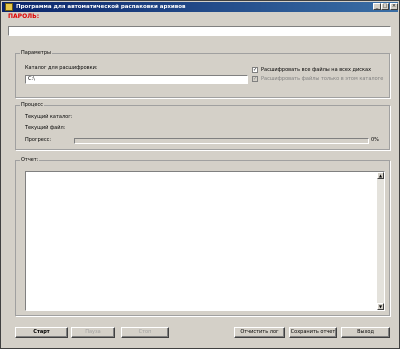 The width and height of the screenshot is (400, 349). Describe the element at coordinates (136, 79) in the screenshot. I see `folder-input: C:\` at that location.